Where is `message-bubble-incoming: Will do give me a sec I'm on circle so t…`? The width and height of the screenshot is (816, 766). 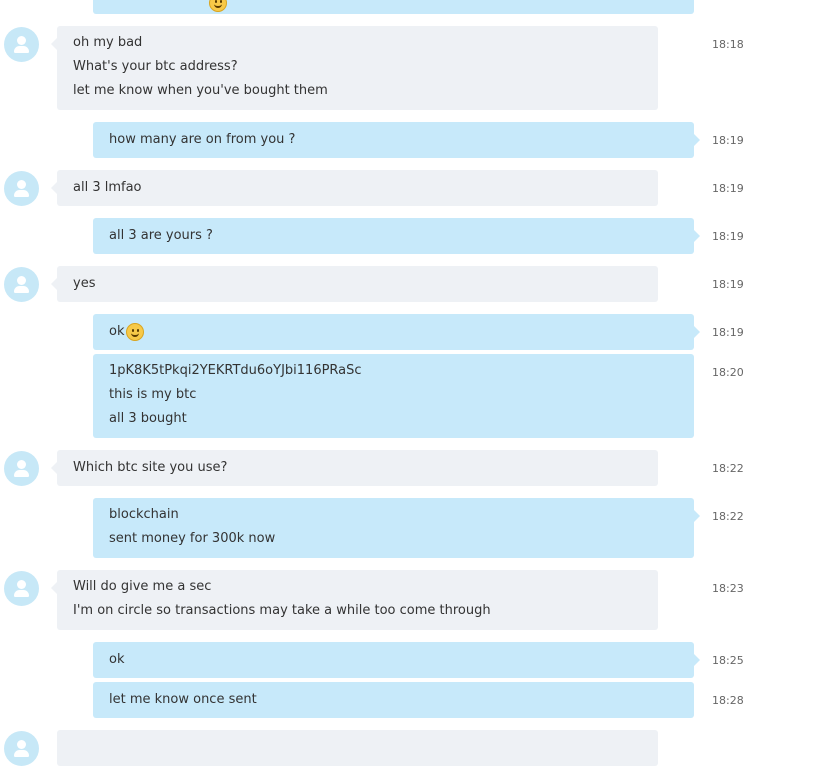
message-bubble-incoming: Will do give me a sec I'm on circle so t… is located at coordinates (354, 600).